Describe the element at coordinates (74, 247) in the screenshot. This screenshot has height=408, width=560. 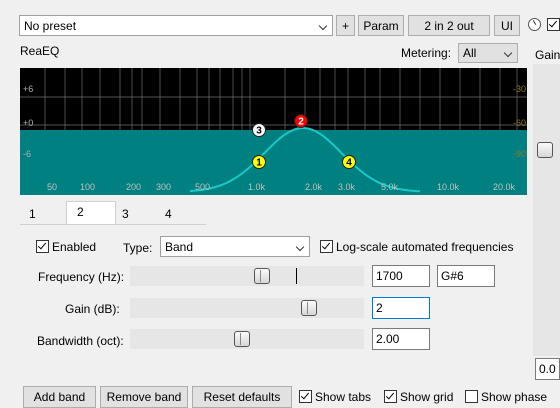
I see `enabled-label: Enabled` at that location.